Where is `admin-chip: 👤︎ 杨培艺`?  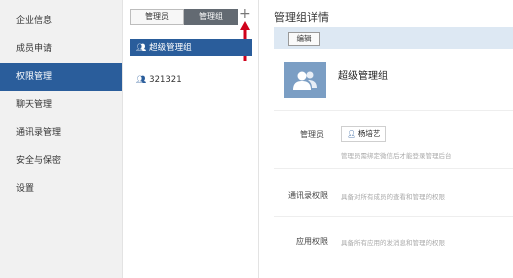 admin-chip: 👤︎ 杨培艺 is located at coordinates (364, 134).